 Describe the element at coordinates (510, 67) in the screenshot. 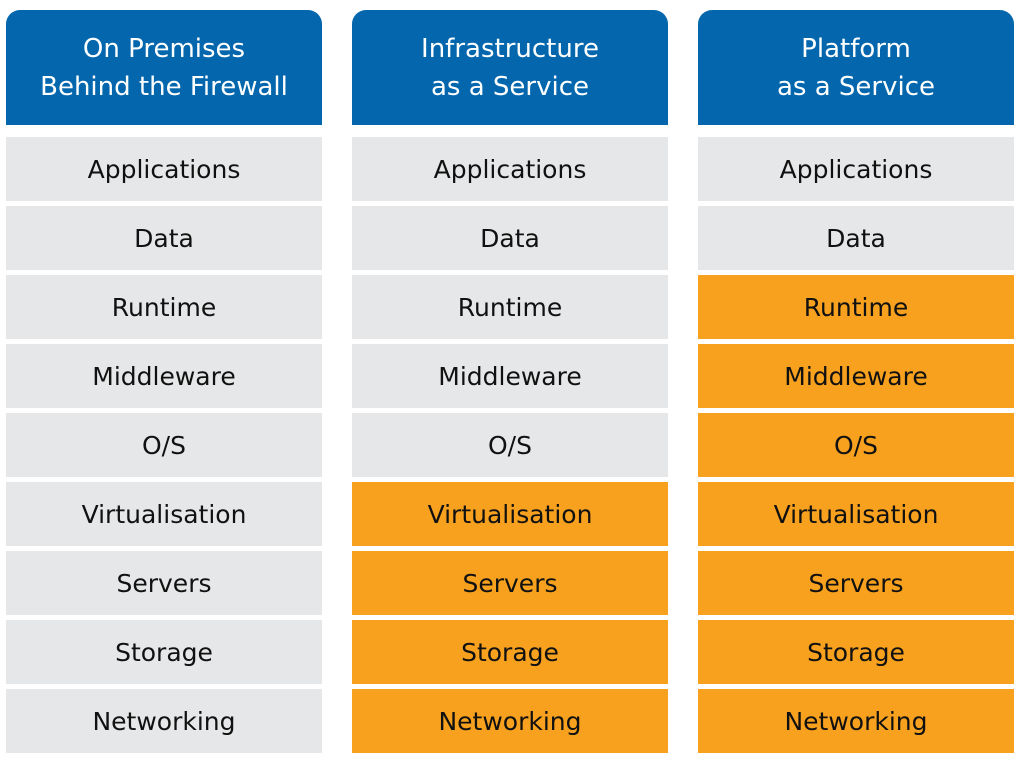

I see `column-header: Infrastructure as a Service` at that location.